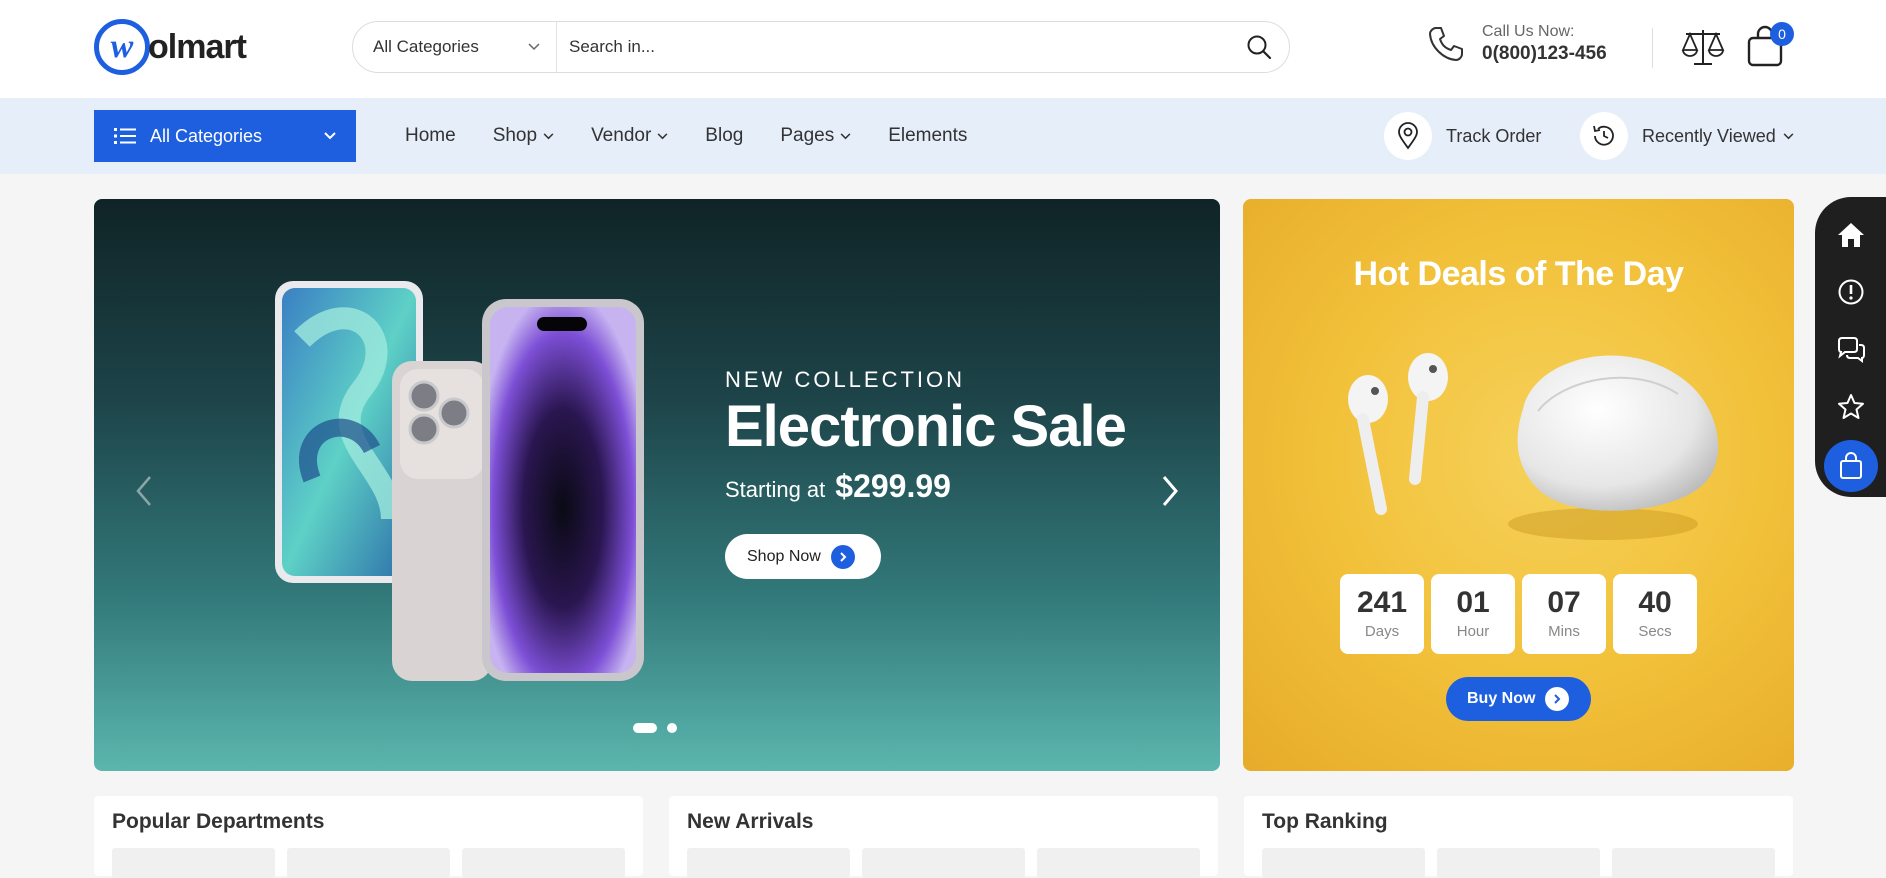 The height and width of the screenshot is (878, 1886). I want to click on logo: w olmart, so click(170, 47).